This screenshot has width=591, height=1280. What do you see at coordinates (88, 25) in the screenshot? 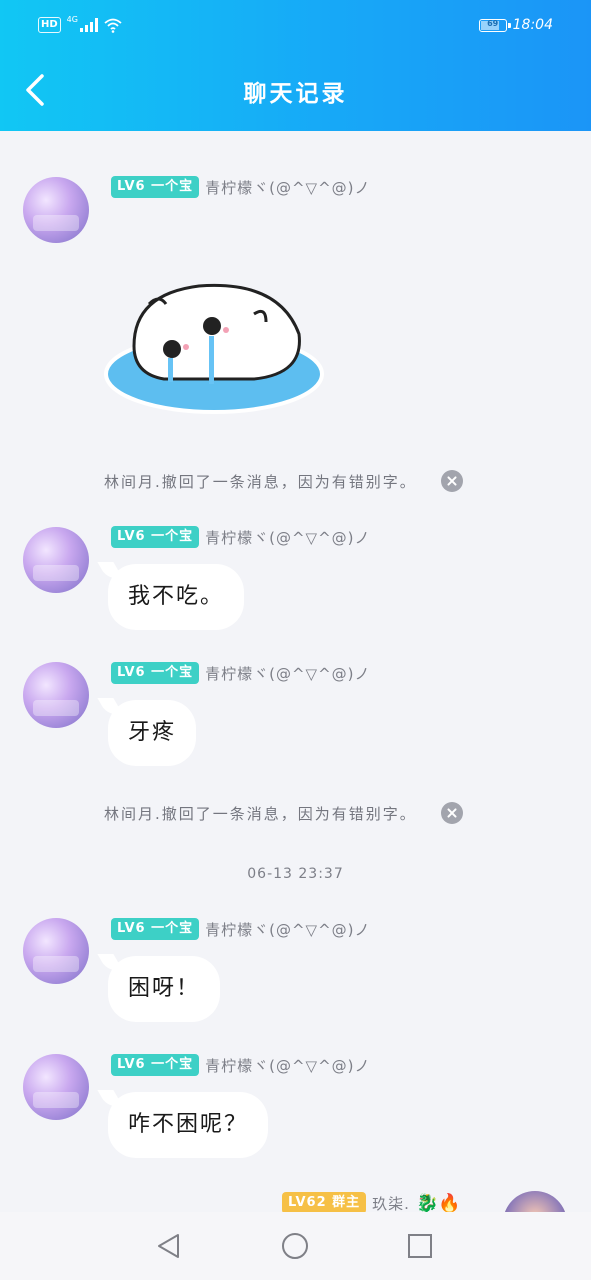
I see `signal-icon` at bounding box center [88, 25].